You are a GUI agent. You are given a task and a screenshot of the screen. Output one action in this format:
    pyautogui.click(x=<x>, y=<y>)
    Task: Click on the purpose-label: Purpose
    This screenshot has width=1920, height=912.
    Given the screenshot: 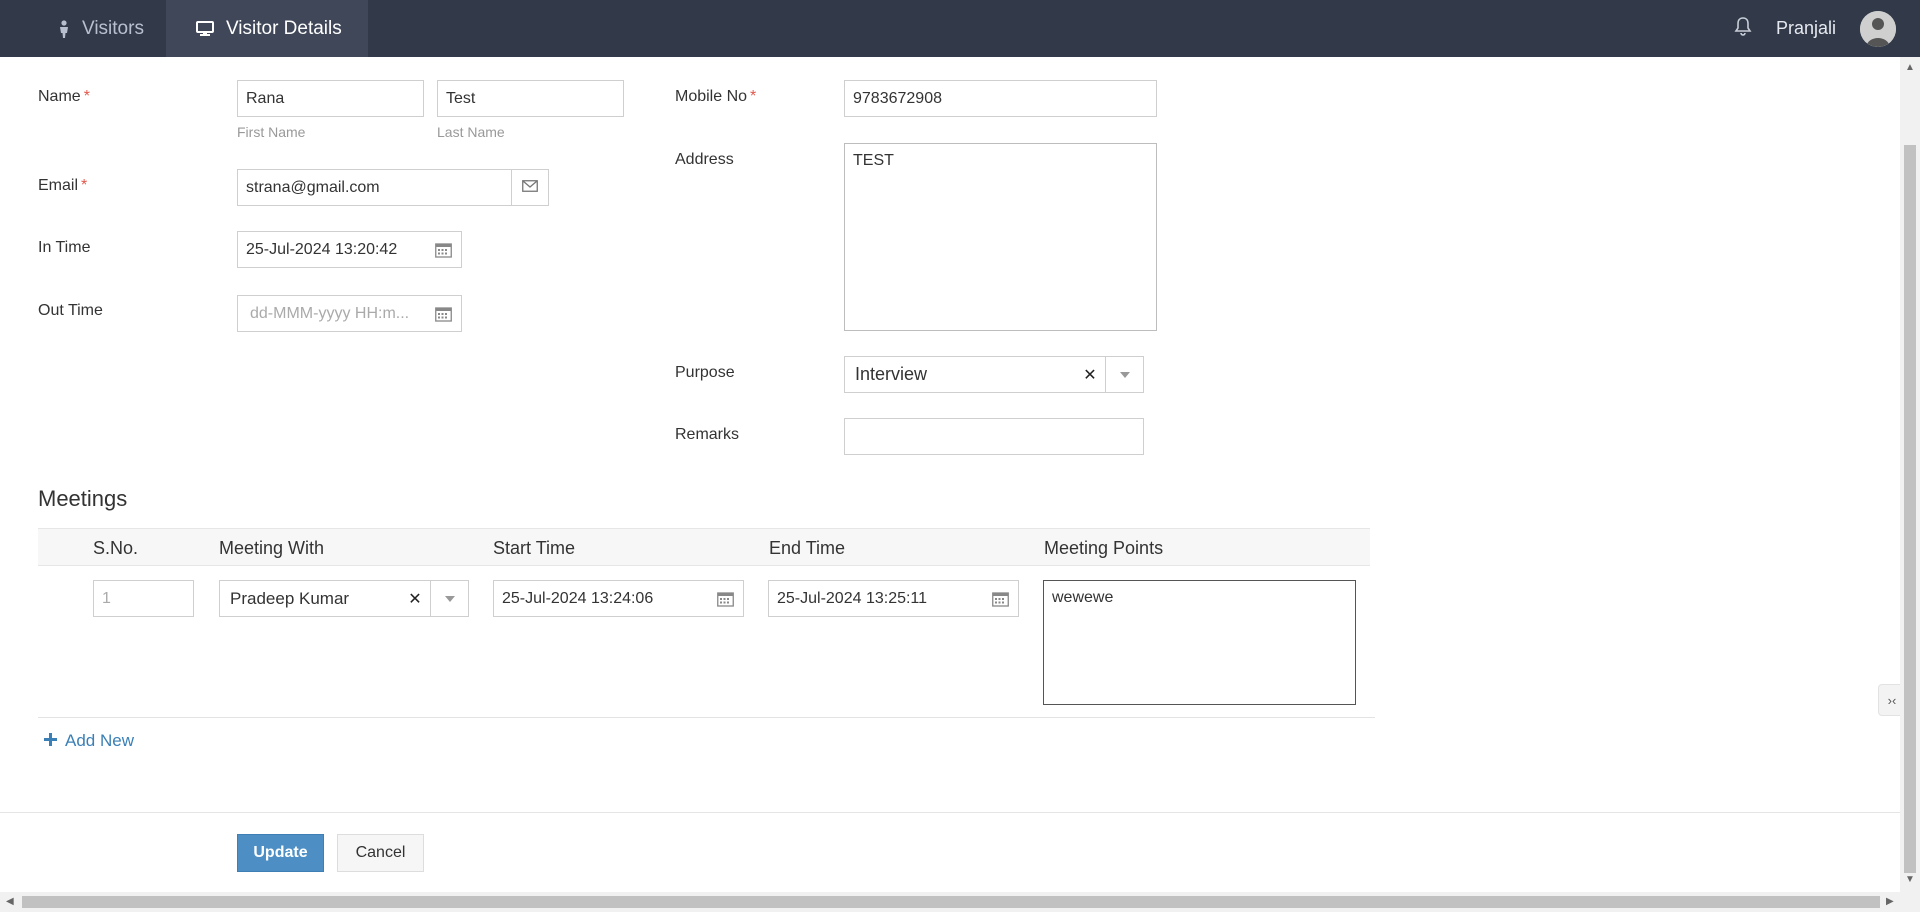 What is the action you would take?
    pyautogui.click(x=705, y=372)
    